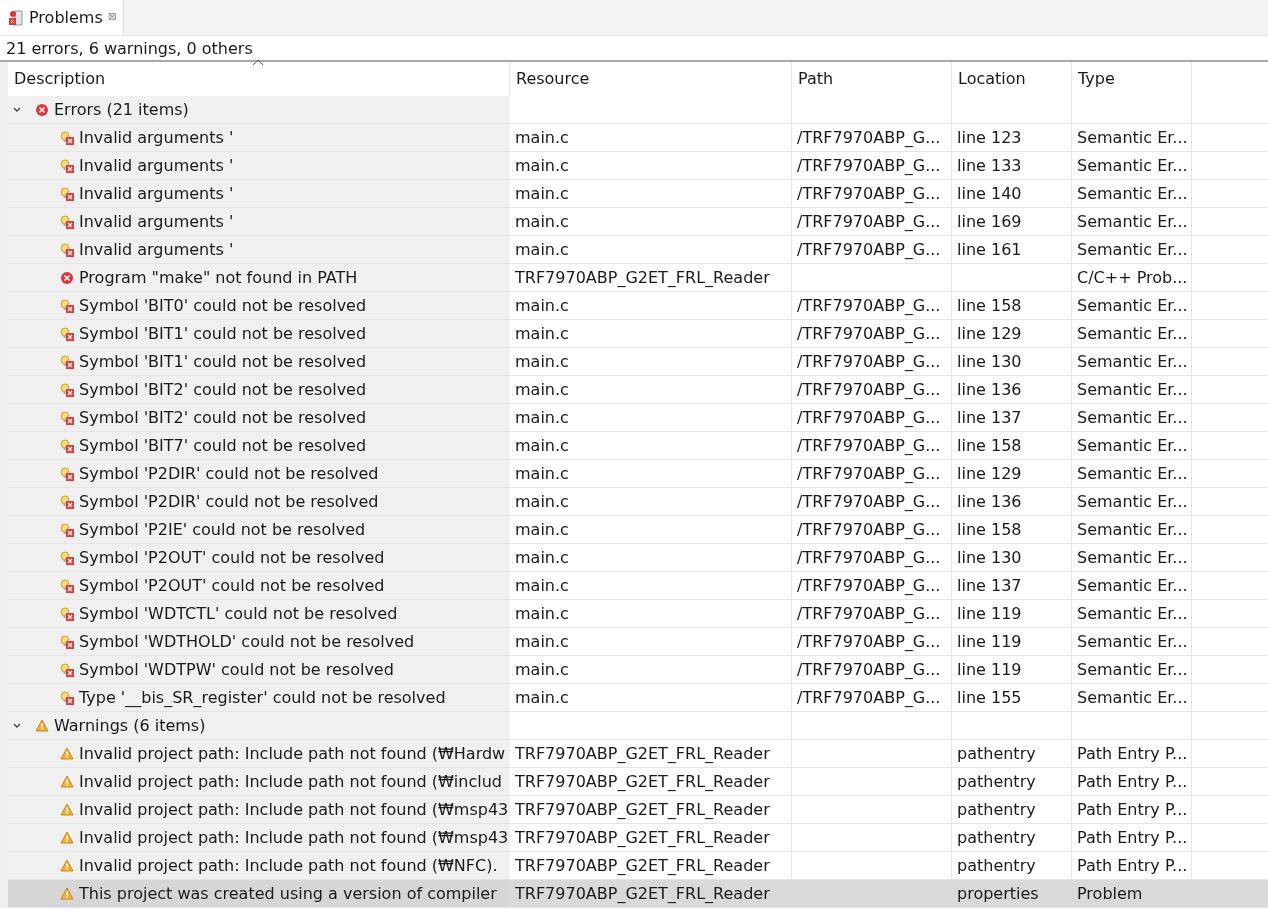 Image resolution: width=1268 pixels, height=910 pixels. What do you see at coordinates (16, 17) in the screenshot?
I see `problems-view-icon` at bounding box center [16, 17].